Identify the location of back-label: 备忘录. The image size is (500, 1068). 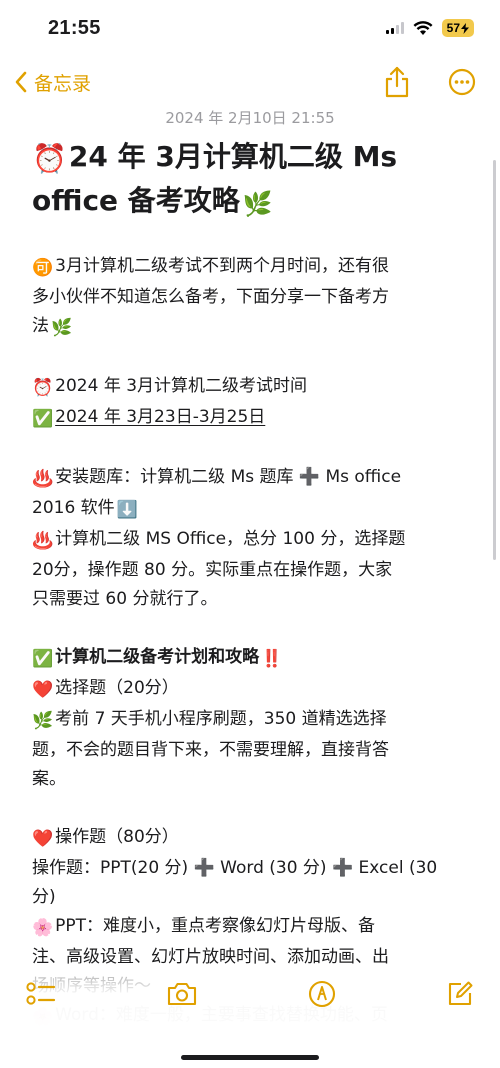
(63, 83).